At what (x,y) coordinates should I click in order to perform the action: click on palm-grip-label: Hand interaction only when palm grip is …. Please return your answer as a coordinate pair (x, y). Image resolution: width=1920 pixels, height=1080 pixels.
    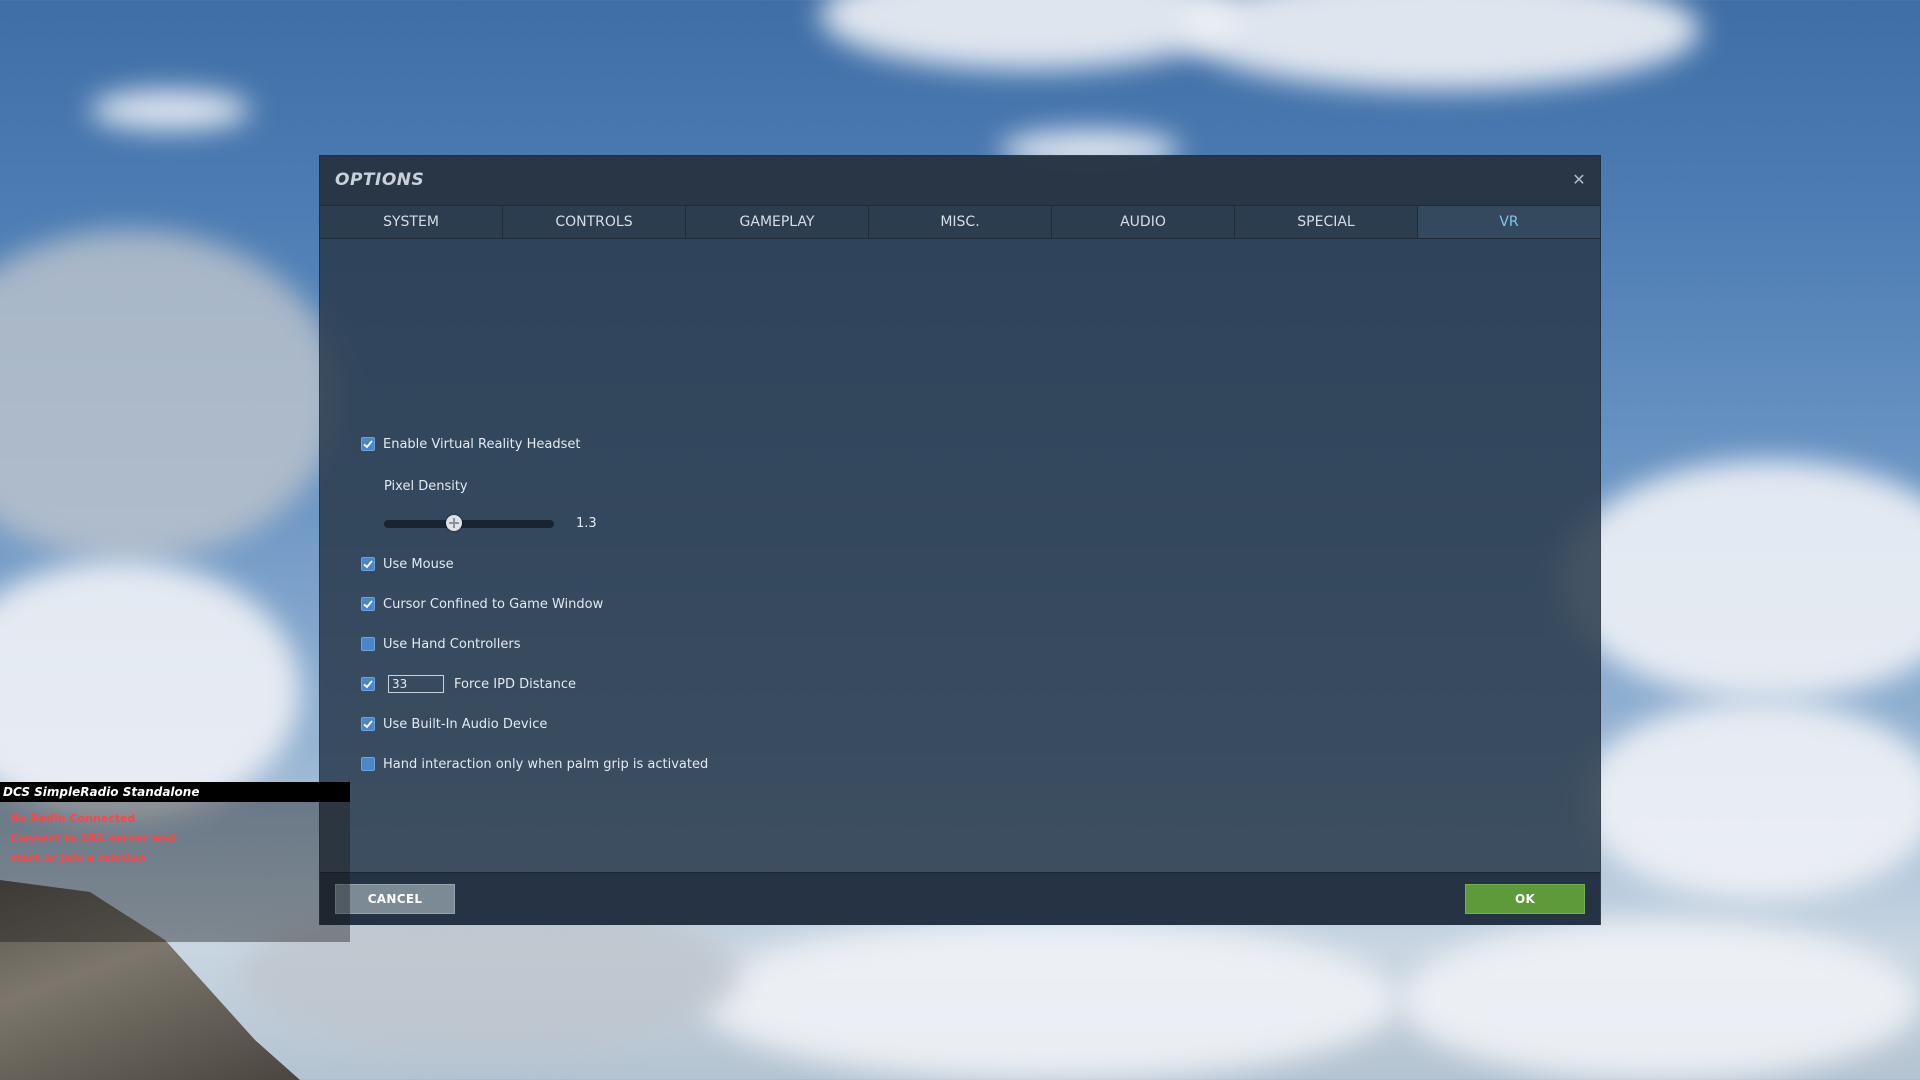
    Looking at the image, I should click on (546, 764).